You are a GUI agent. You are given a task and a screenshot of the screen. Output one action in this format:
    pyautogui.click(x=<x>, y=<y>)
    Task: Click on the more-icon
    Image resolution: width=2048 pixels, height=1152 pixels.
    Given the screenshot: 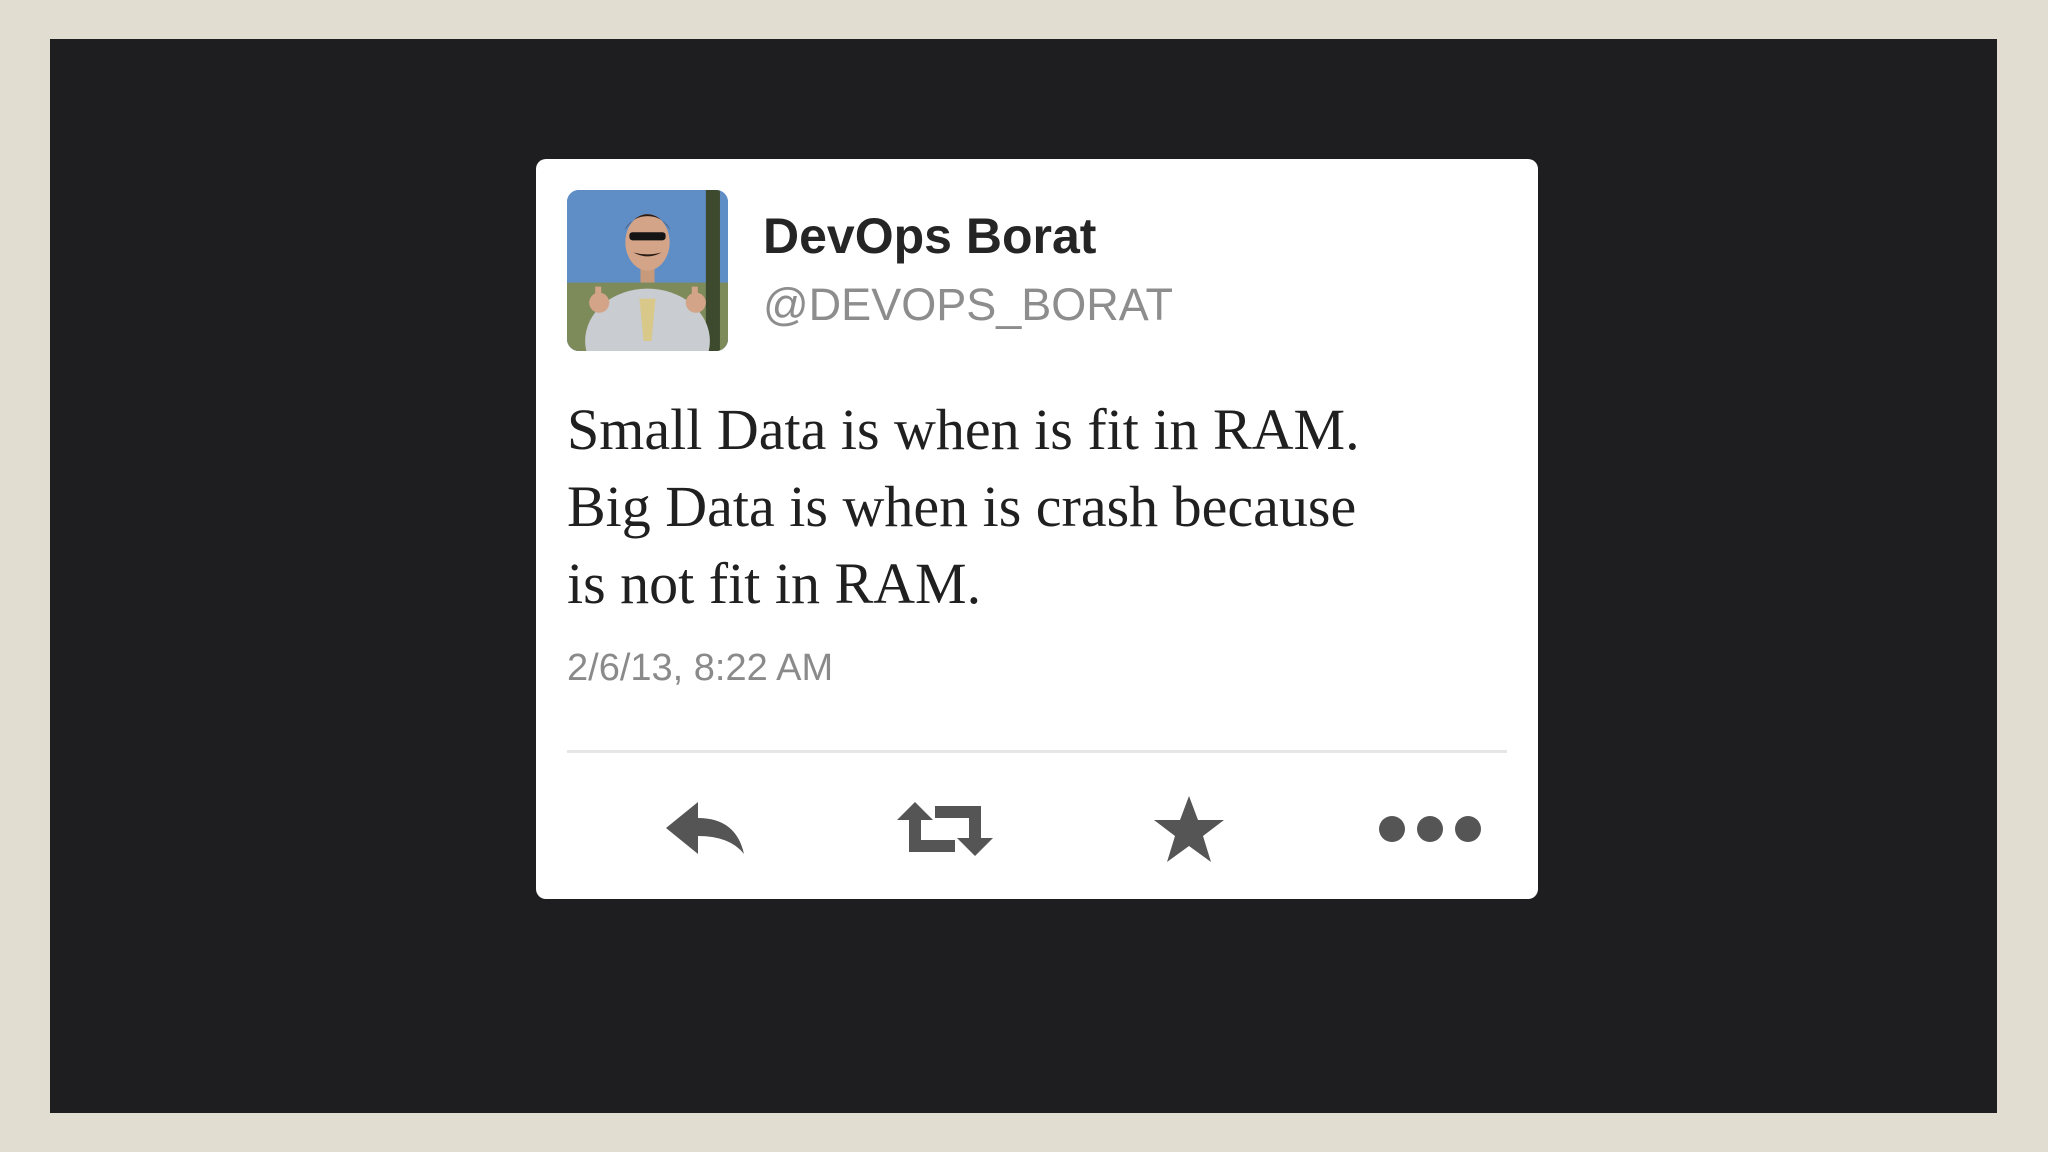 What is the action you would take?
    pyautogui.click(x=1430, y=829)
    